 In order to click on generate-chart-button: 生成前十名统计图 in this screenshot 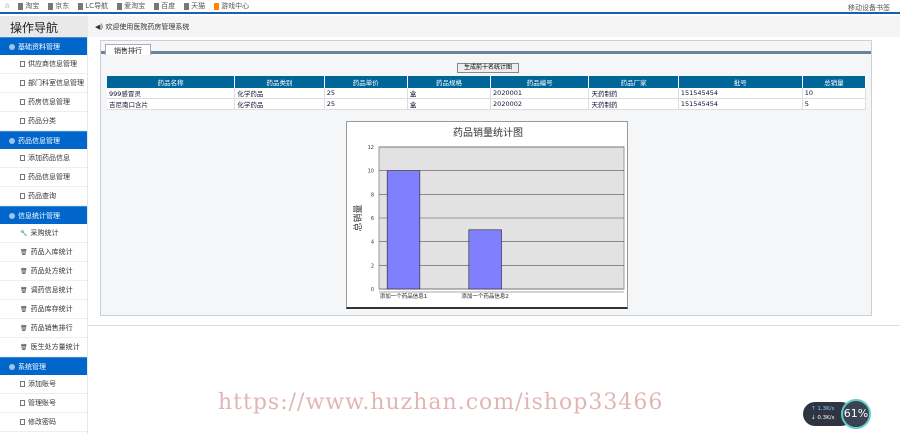, I will do `click(488, 68)`.